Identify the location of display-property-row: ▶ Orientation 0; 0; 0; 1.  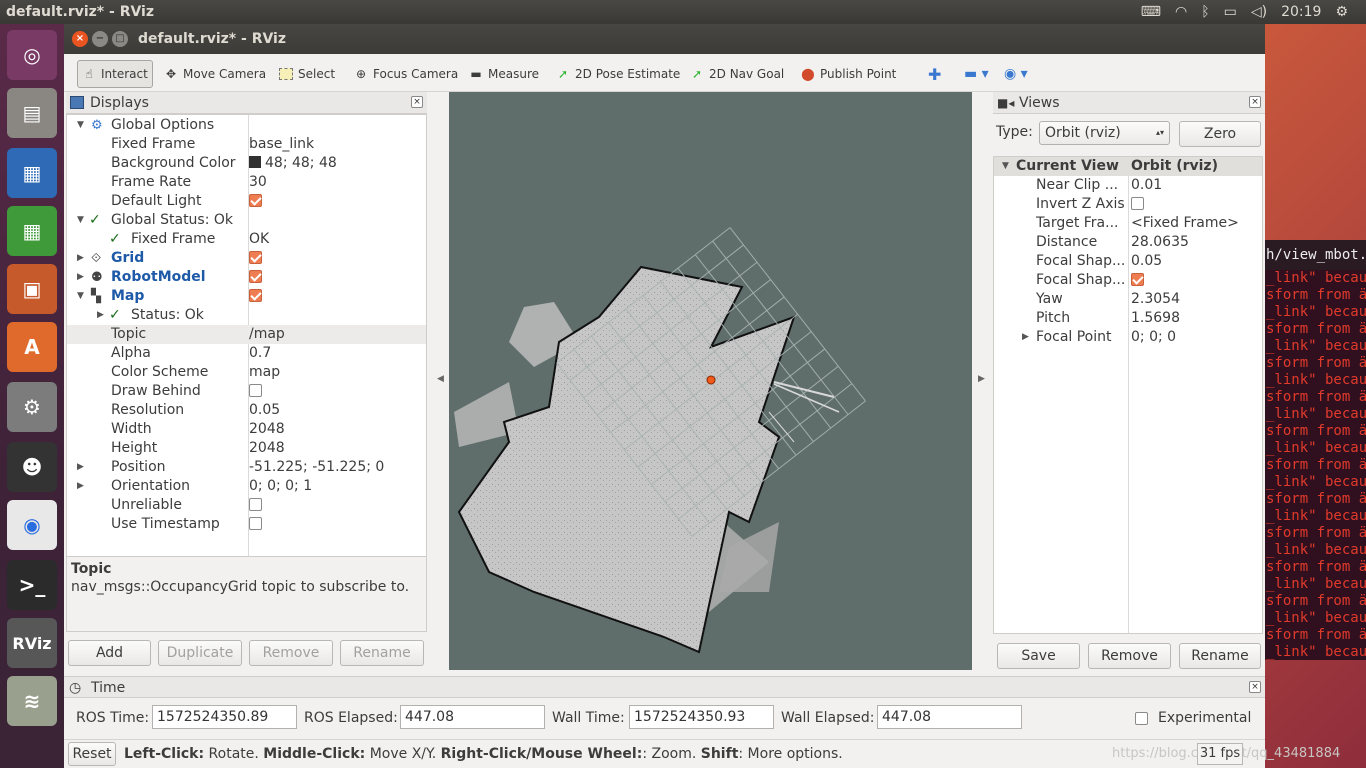
(246, 486).